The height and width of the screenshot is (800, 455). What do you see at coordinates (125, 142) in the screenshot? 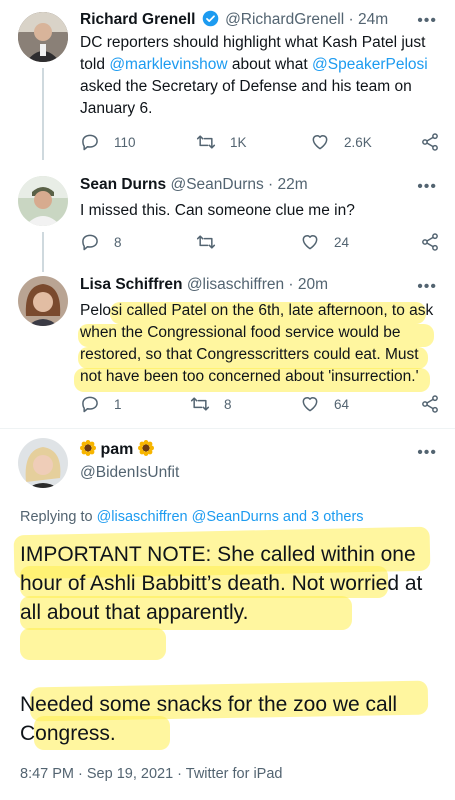
I see `reply-count: 110` at bounding box center [125, 142].